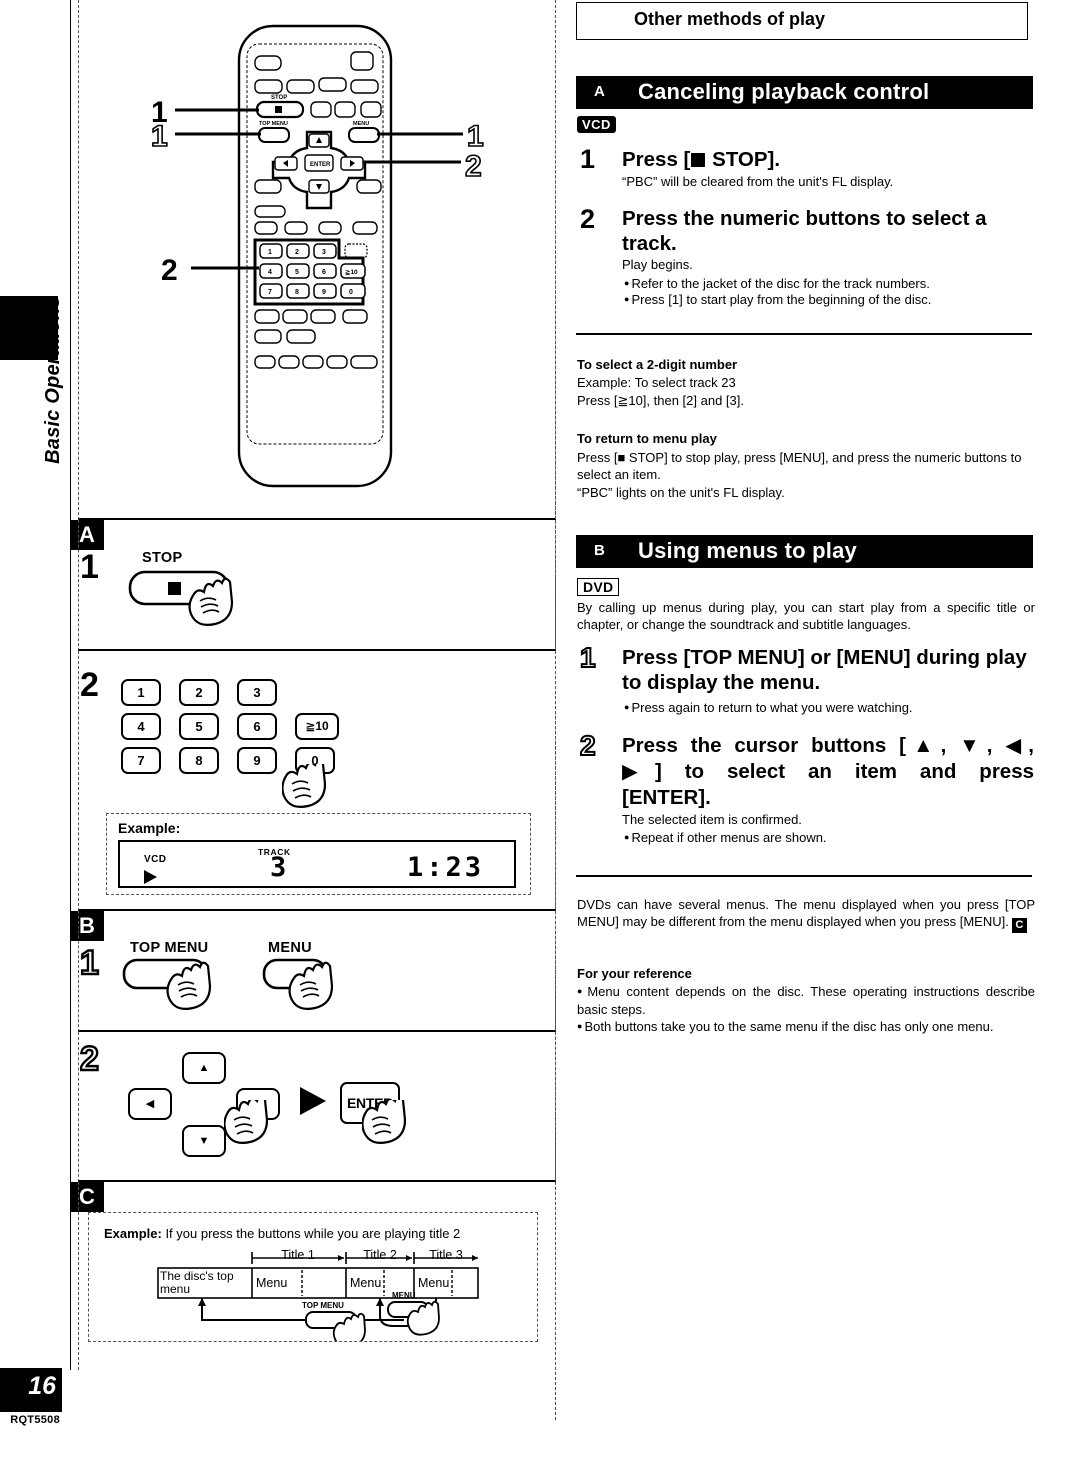 This screenshot has height=1460, width=1080. What do you see at coordinates (35, 1420) in the screenshot?
I see `doc-code: RQT5508` at bounding box center [35, 1420].